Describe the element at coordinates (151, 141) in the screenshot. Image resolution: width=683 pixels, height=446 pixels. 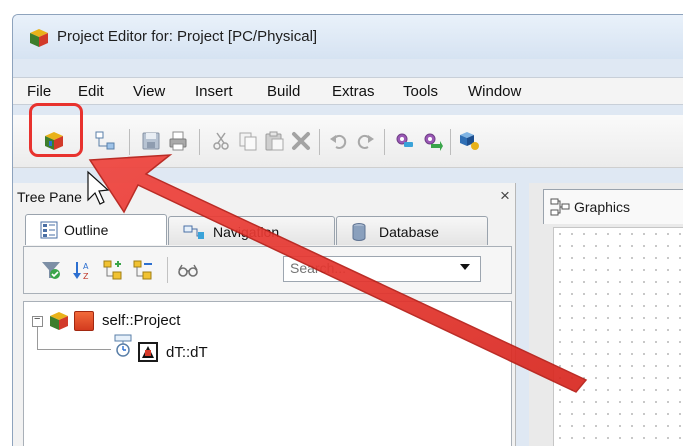
I see `save-icon` at that location.